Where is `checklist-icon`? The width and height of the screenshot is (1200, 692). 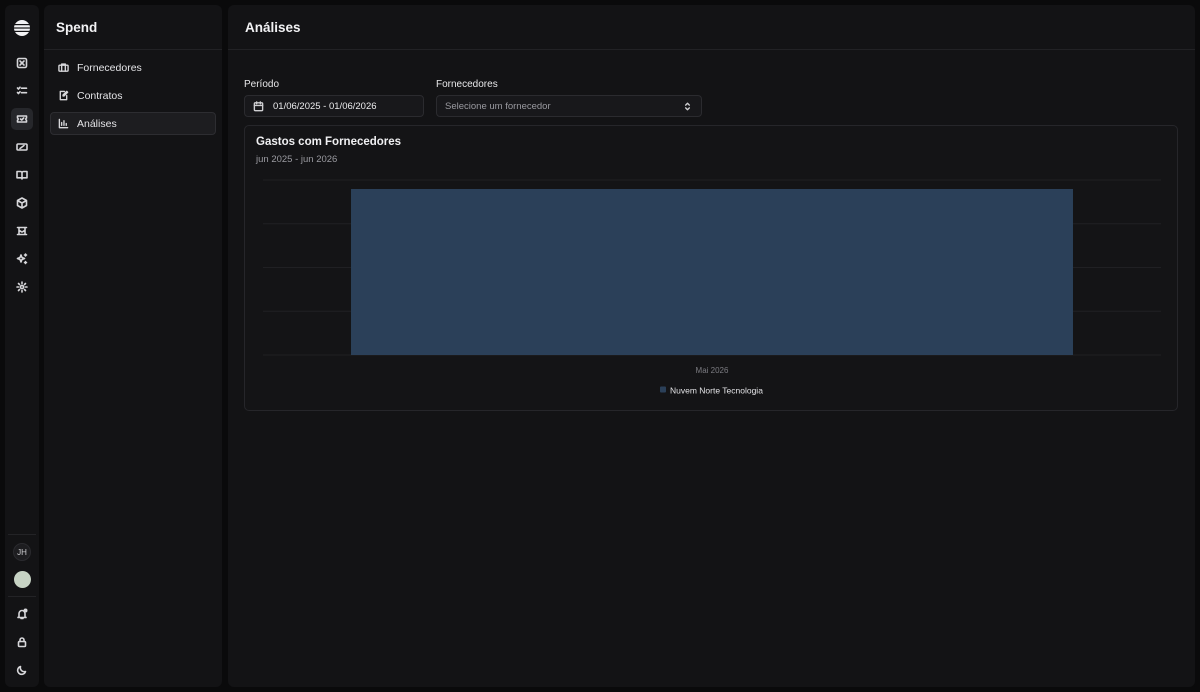
checklist-icon is located at coordinates (22, 90).